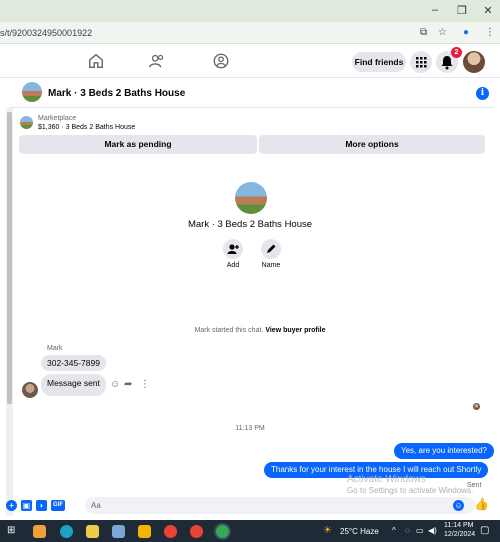 The height and width of the screenshot is (542, 500). I want to click on home-icon, so click(96, 61).